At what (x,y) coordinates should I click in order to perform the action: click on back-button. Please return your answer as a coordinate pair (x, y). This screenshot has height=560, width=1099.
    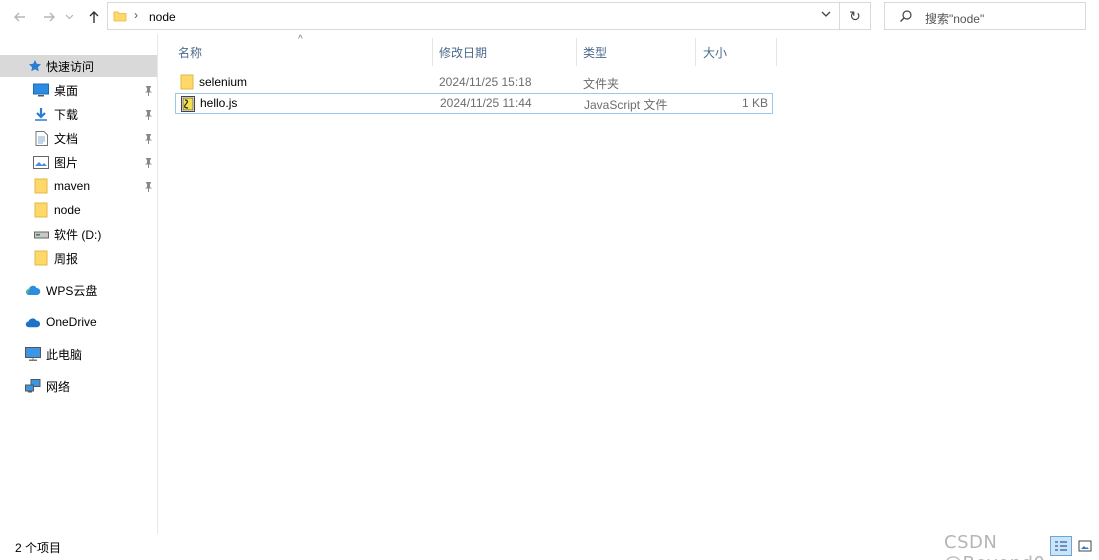
    Looking at the image, I should click on (20, 17).